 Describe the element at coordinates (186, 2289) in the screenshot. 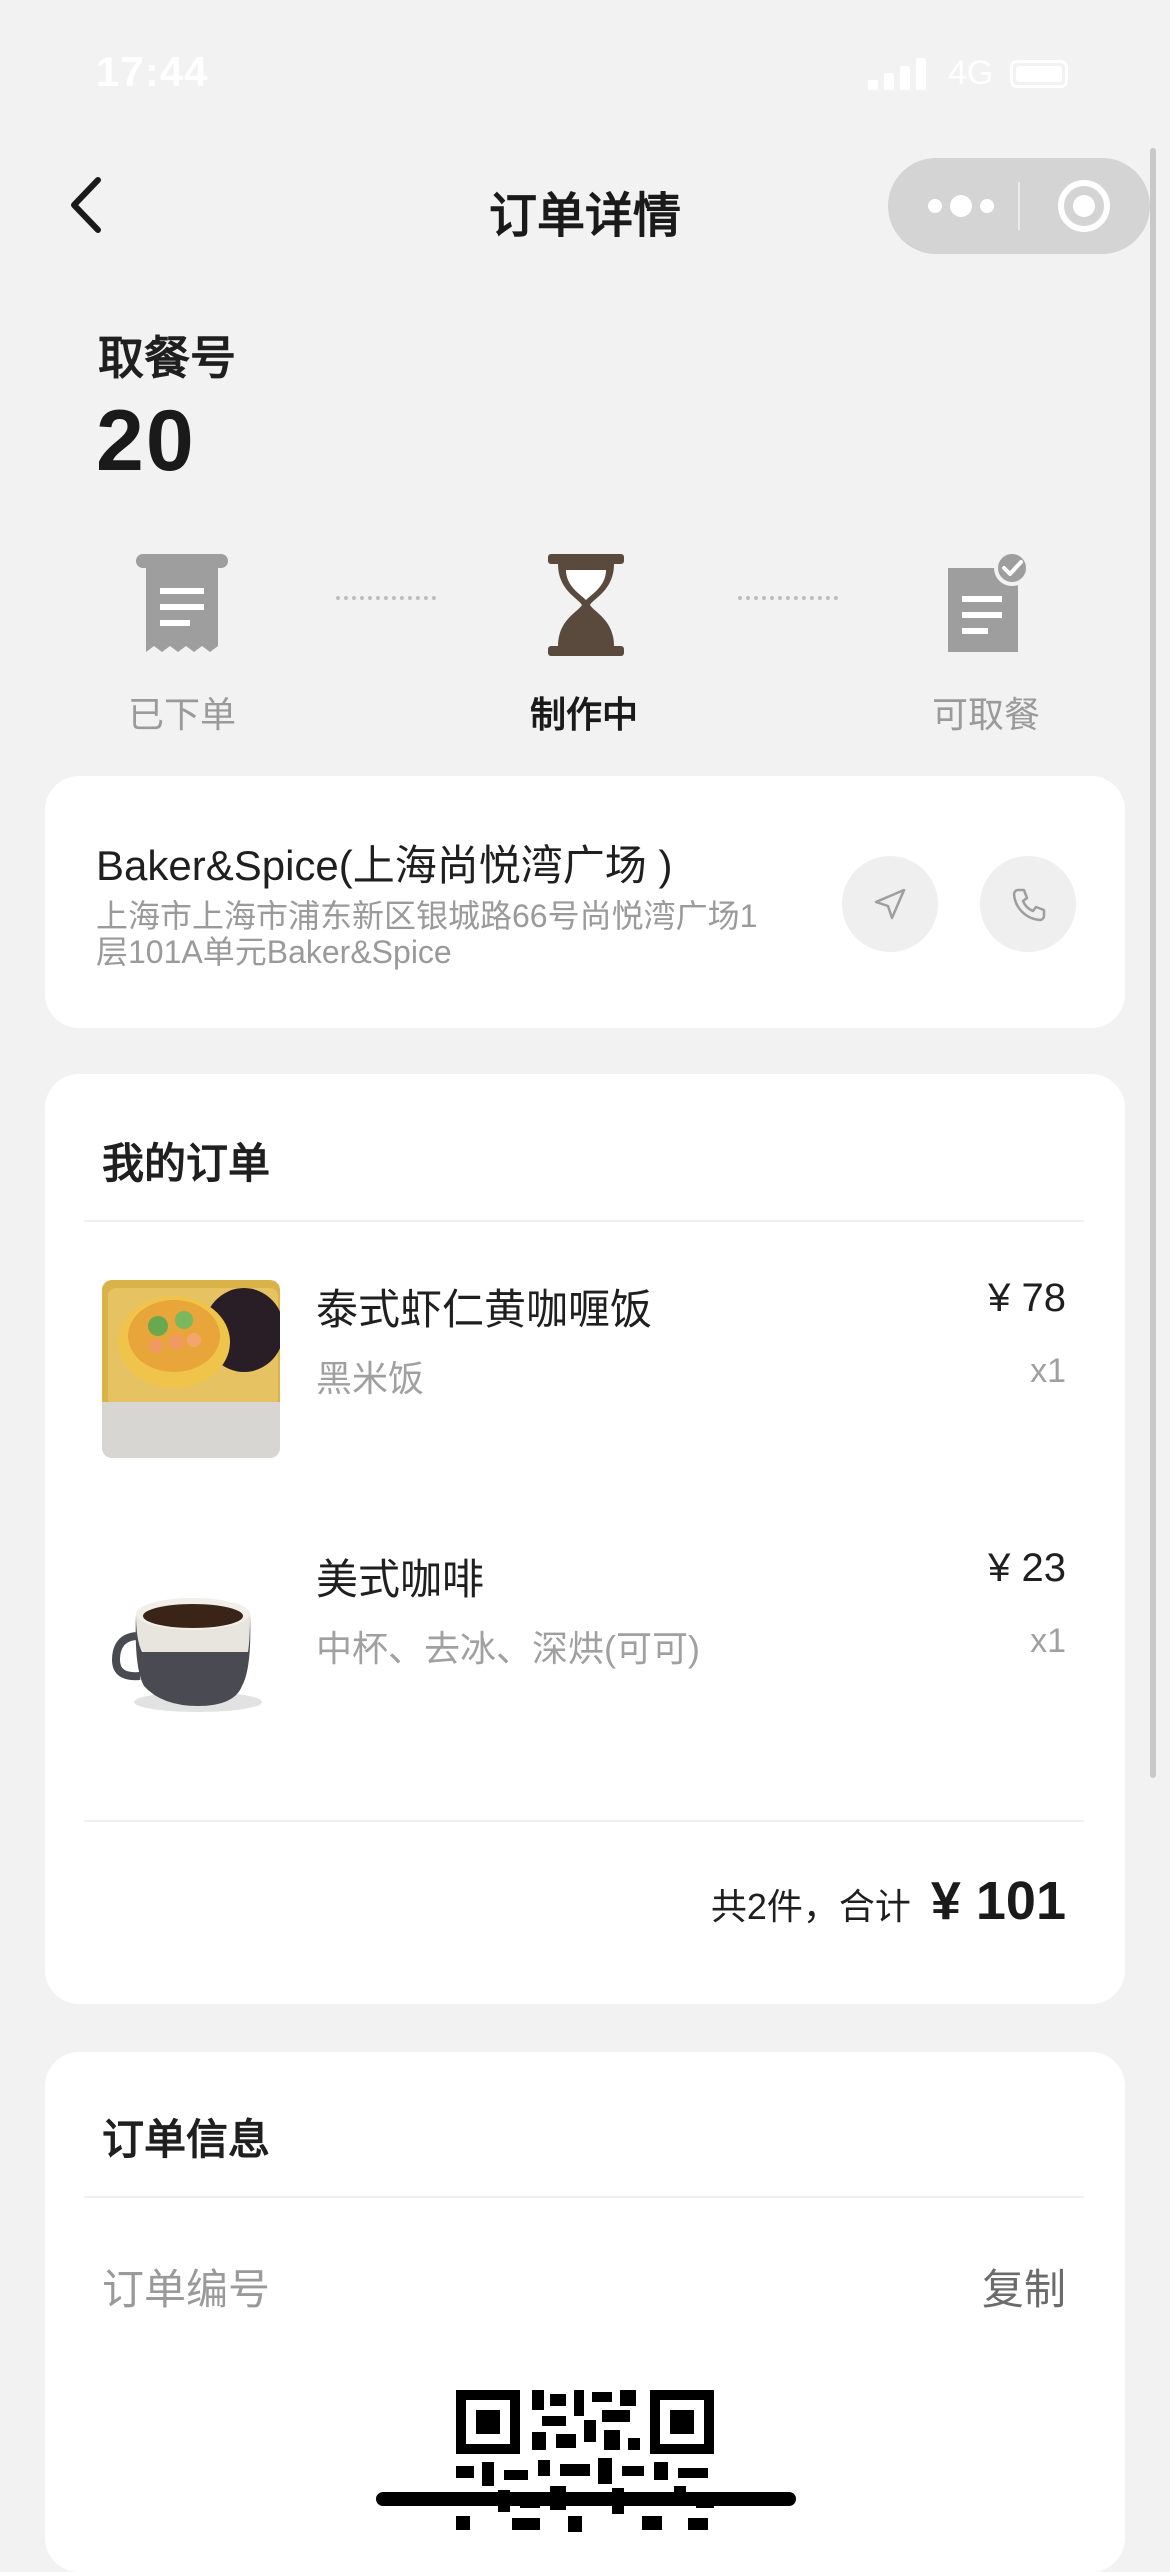

I see `order-number-label: 订单编号` at that location.